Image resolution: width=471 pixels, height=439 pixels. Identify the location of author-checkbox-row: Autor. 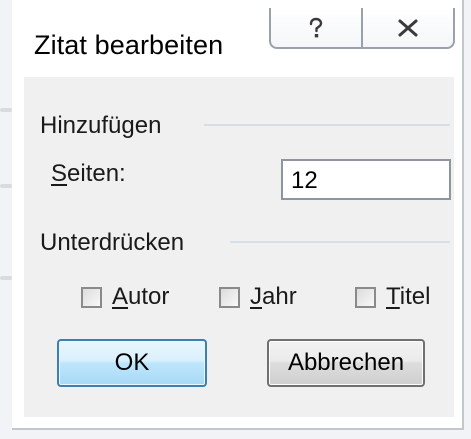
(125, 297).